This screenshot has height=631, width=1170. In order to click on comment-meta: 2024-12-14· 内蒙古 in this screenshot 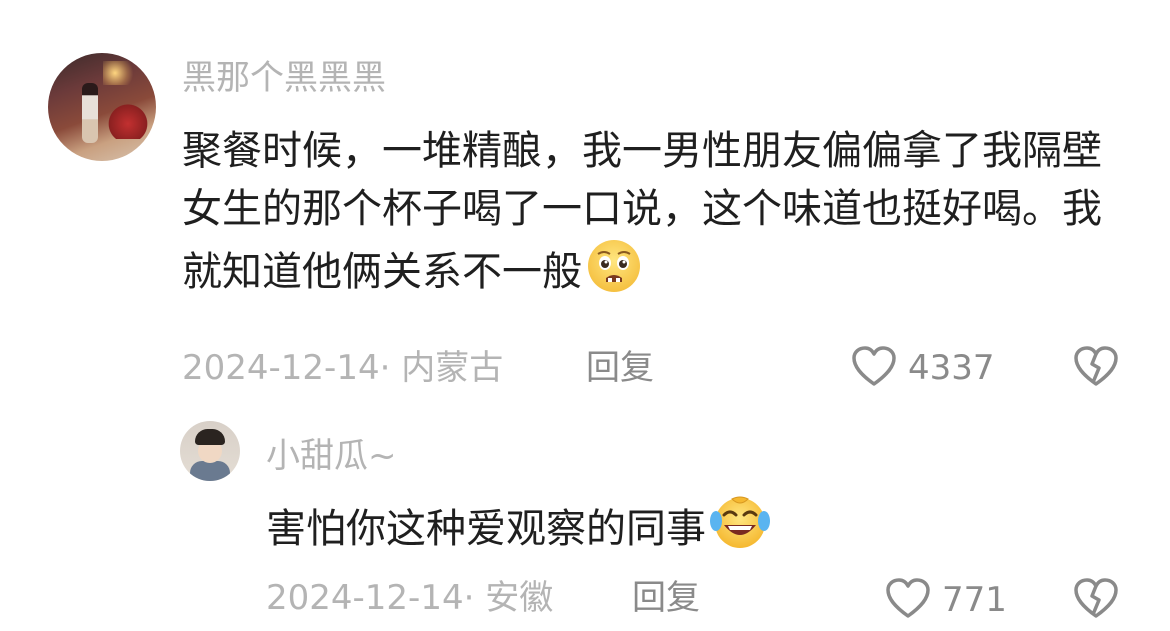, I will do `click(342, 368)`.